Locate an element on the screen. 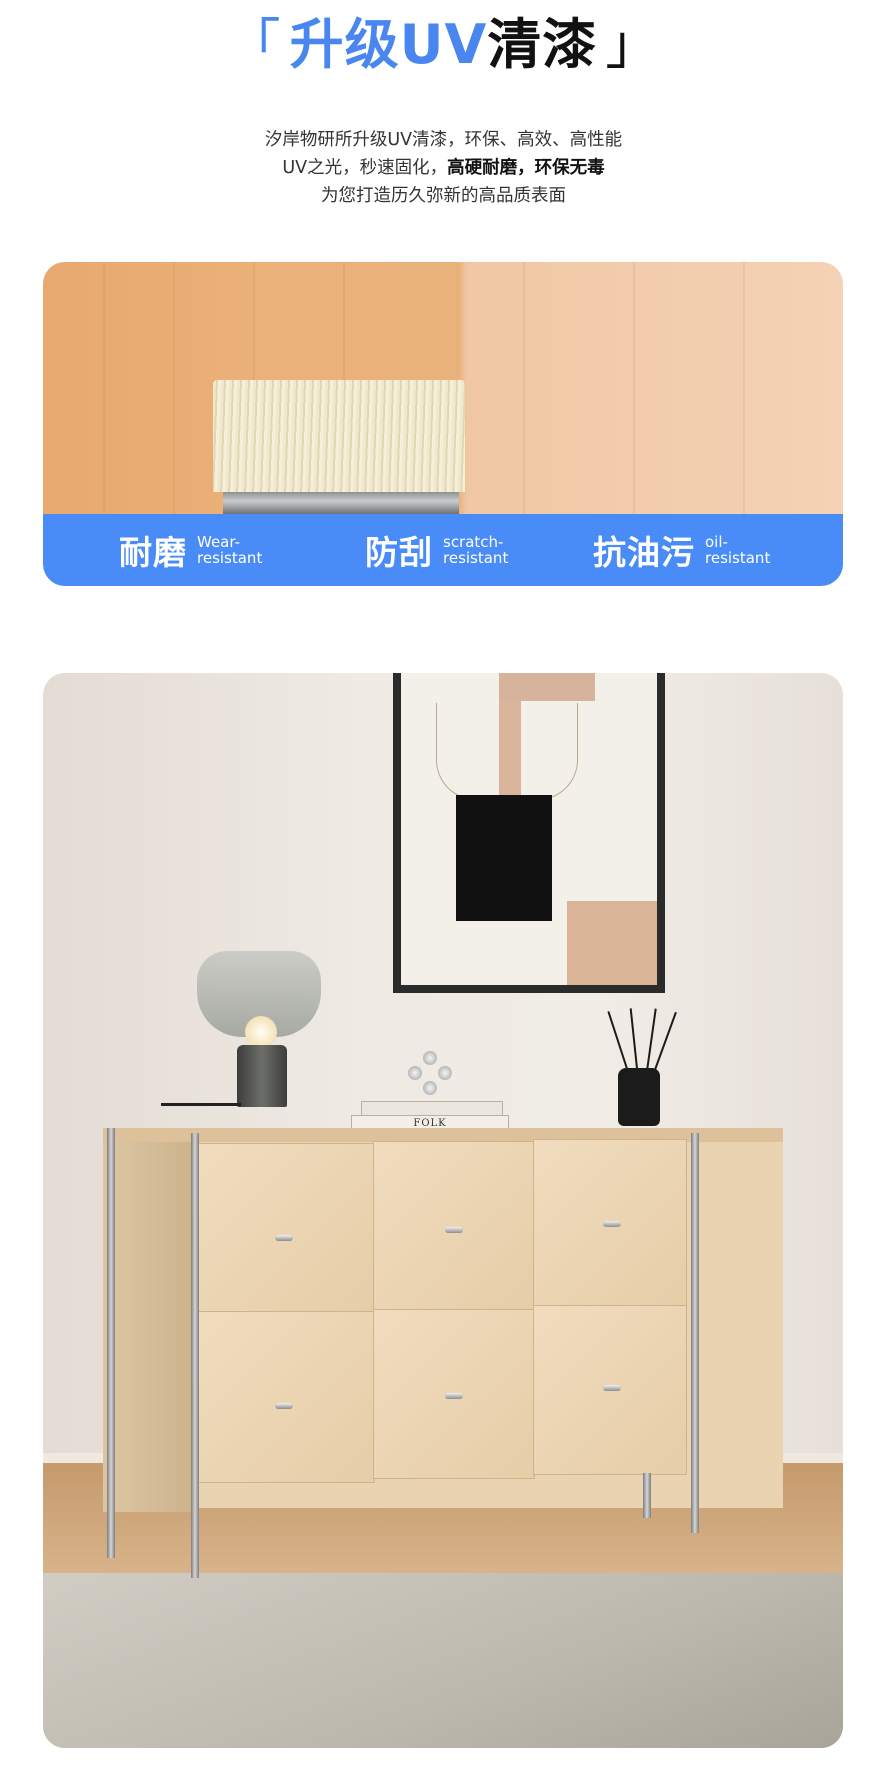 Image resolution: width=887 pixels, height=1774 pixels. feature-oil: 抗油污 oil- resistant is located at coordinates (681, 550).